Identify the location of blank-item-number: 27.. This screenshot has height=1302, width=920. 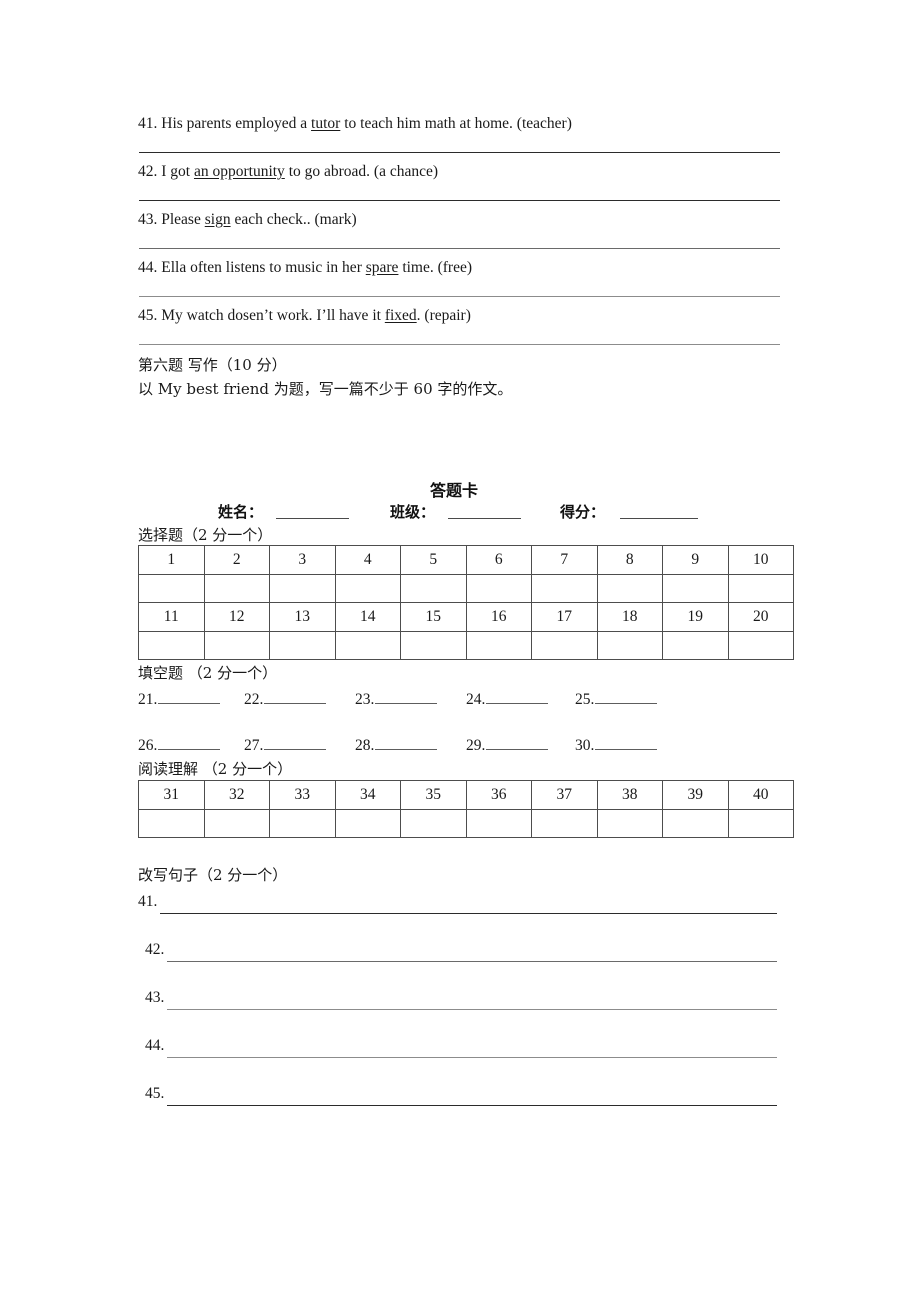
(254, 745).